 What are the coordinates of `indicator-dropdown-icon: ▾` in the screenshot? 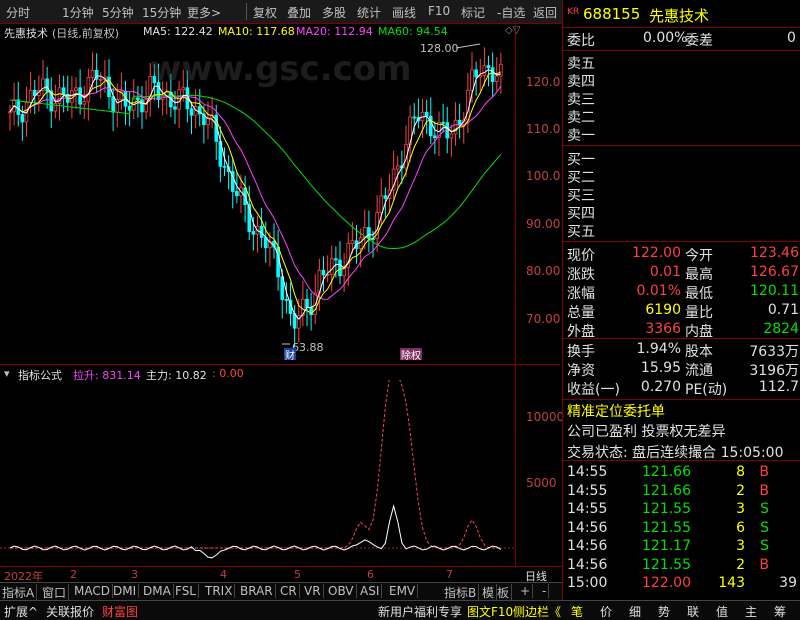 It's located at (7, 373).